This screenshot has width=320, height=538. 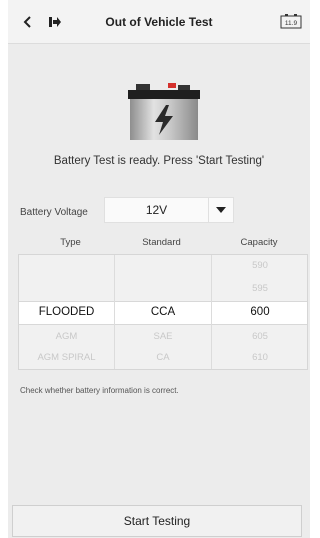 What do you see at coordinates (157, 521) in the screenshot?
I see `start-testing-button: Start Testing` at bounding box center [157, 521].